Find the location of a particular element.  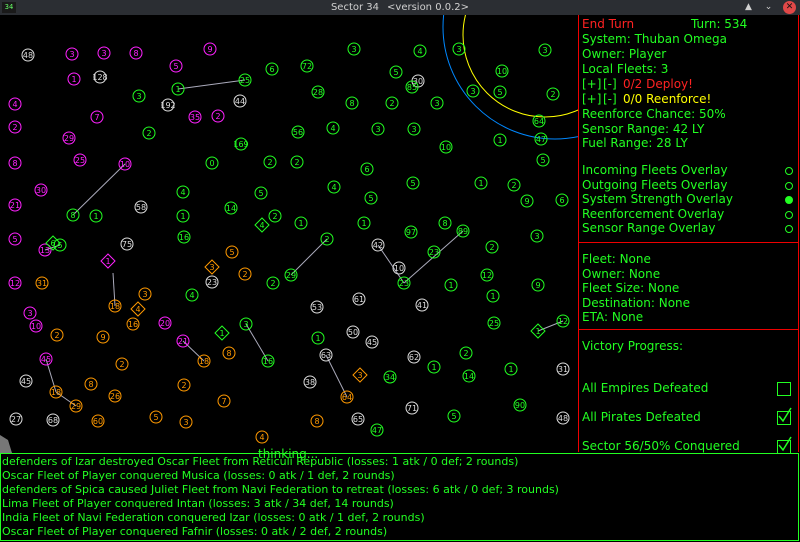

star-system: 60 is located at coordinates (98, 421).